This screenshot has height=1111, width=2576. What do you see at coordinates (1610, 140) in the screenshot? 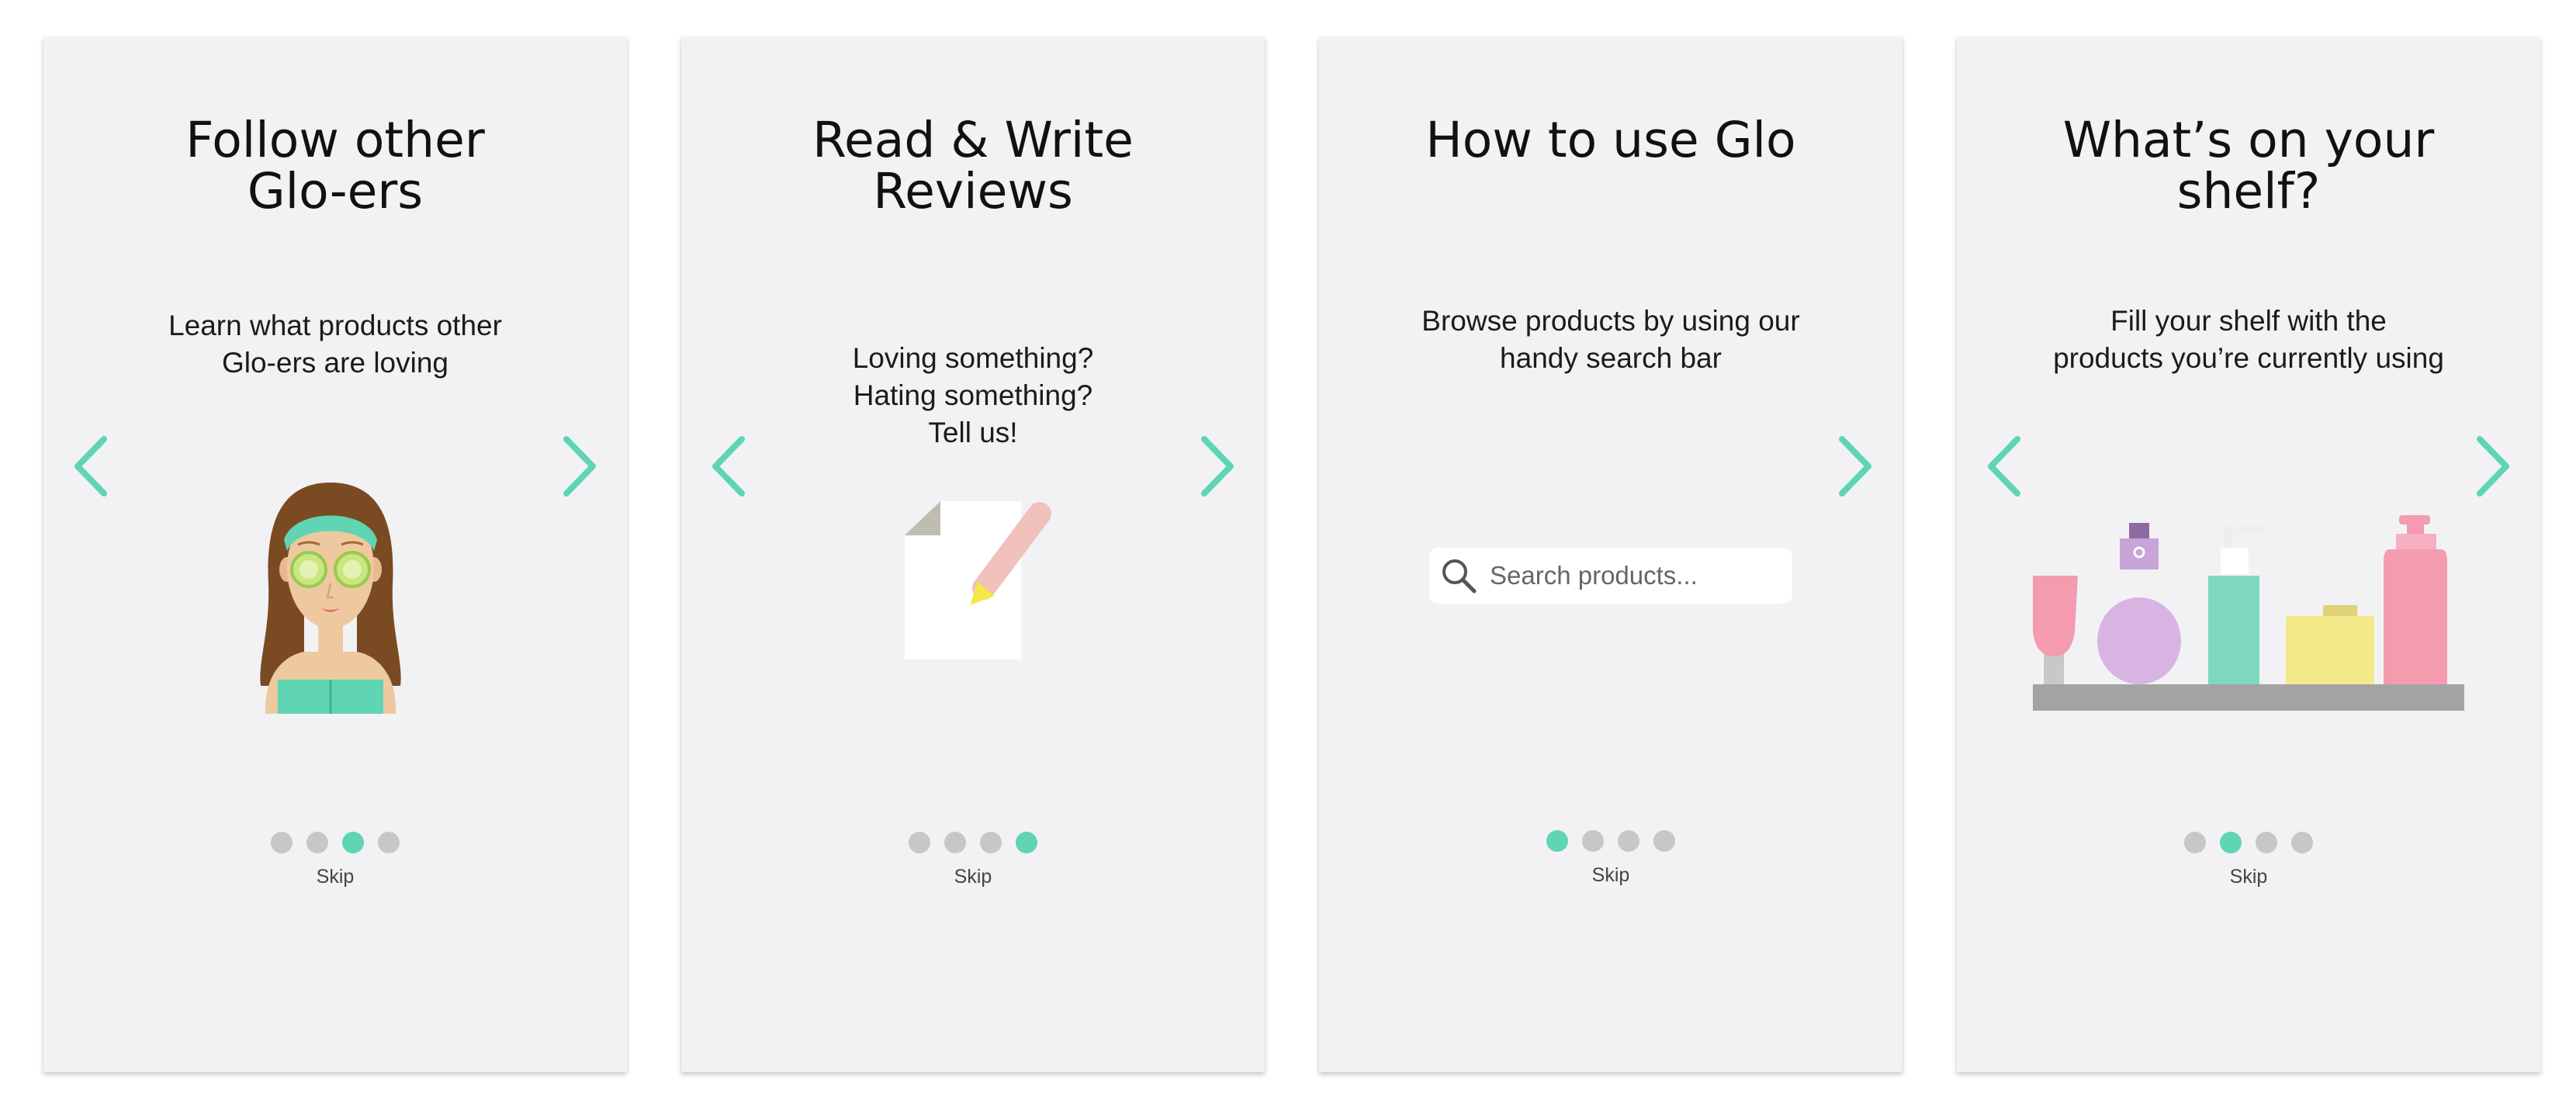
I see `card-title: How to use Glo` at bounding box center [1610, 140].